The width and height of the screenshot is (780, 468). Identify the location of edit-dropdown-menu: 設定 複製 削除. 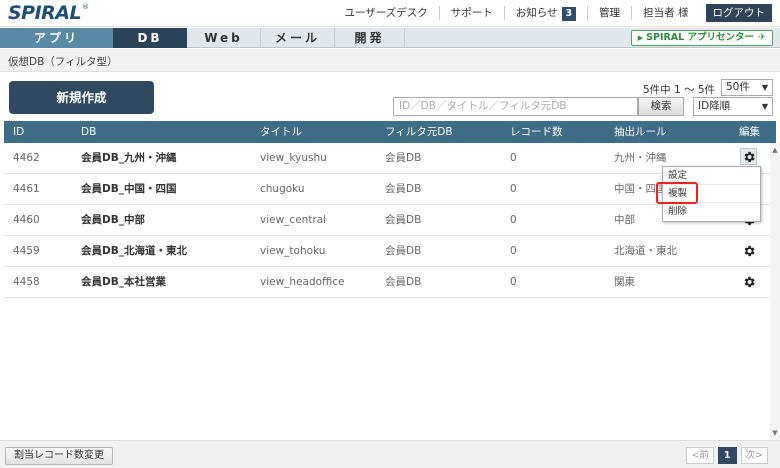
(711, 194).